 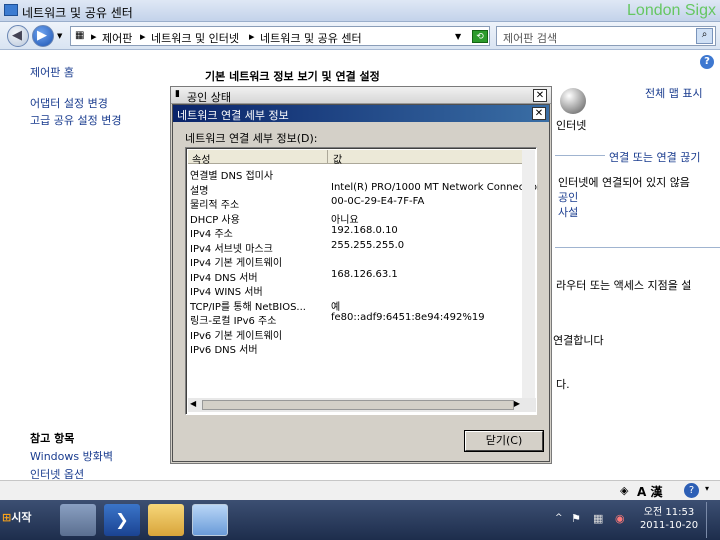 I want to click on close-button: 닫기(C), so click(x=504, y=441).